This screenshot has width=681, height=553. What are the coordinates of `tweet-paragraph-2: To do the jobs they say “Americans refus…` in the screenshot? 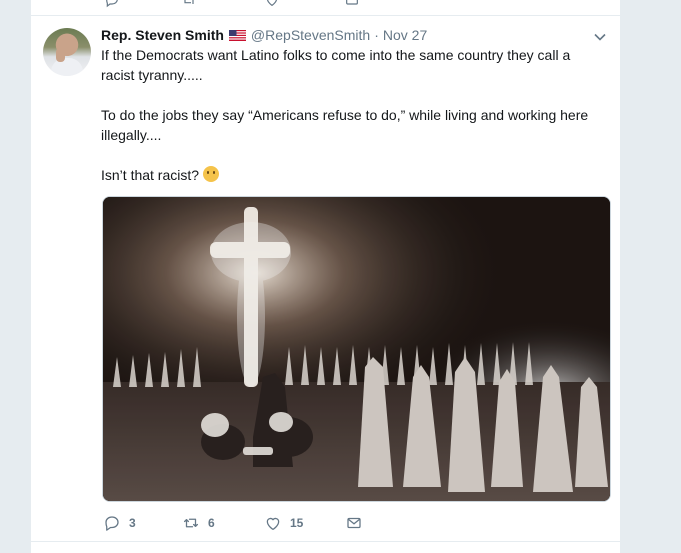 It's located at (345, 125).